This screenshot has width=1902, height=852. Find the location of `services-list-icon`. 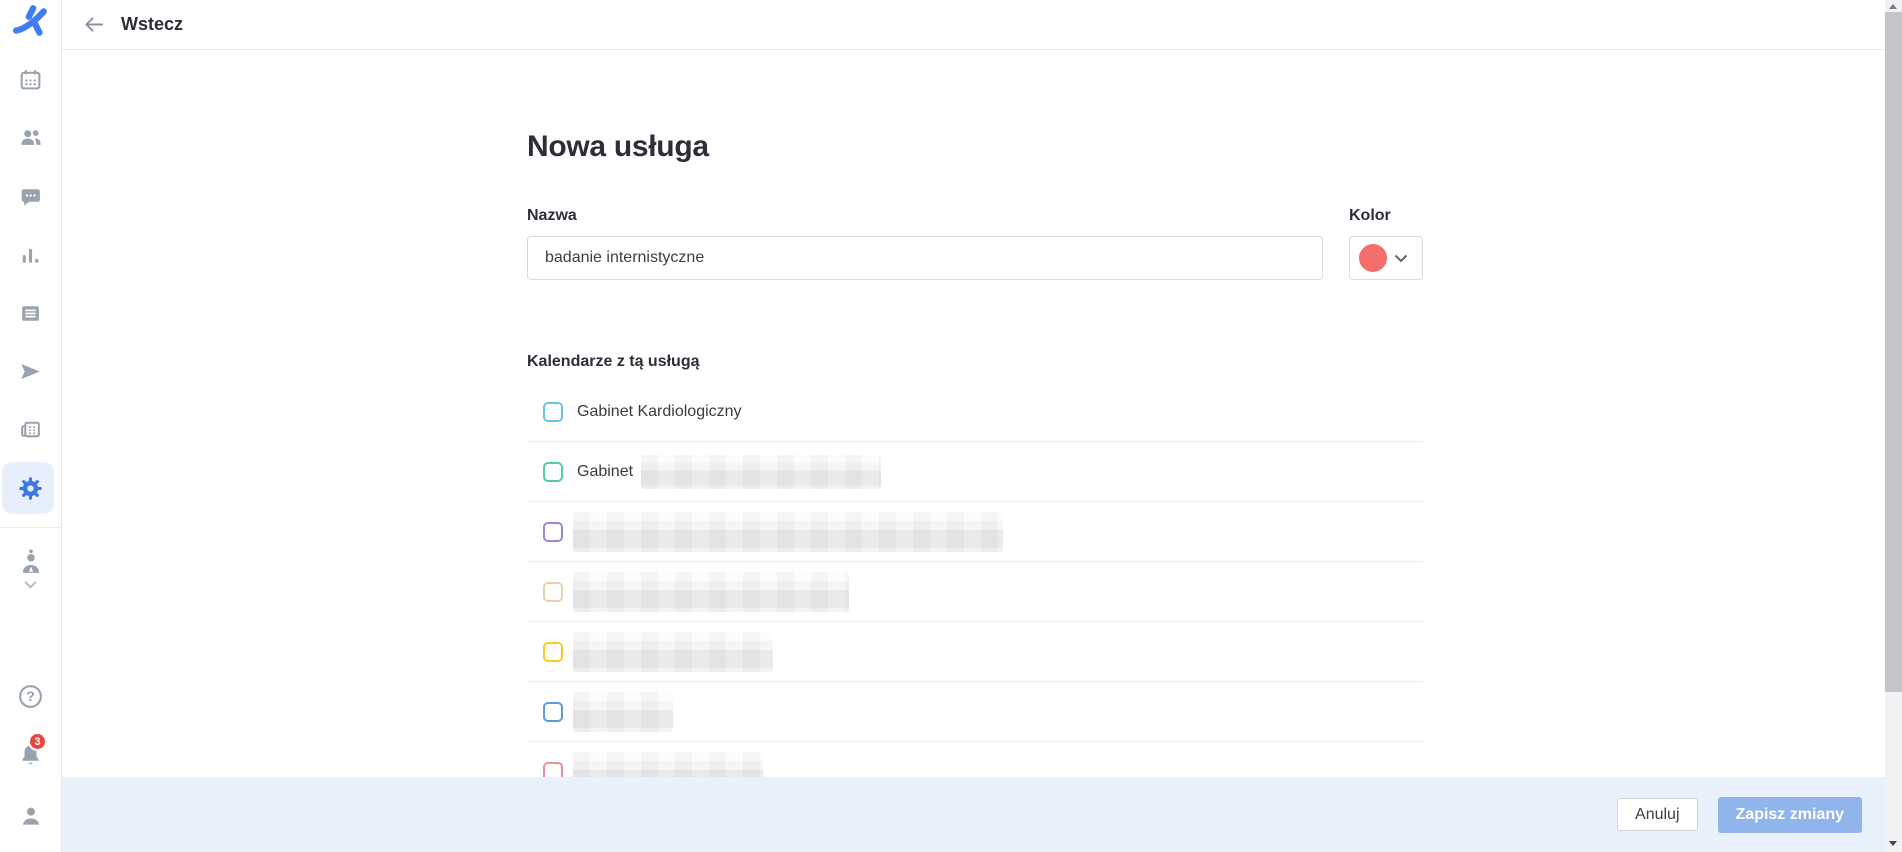

services-list-icon is located at coordinates (30, 313).